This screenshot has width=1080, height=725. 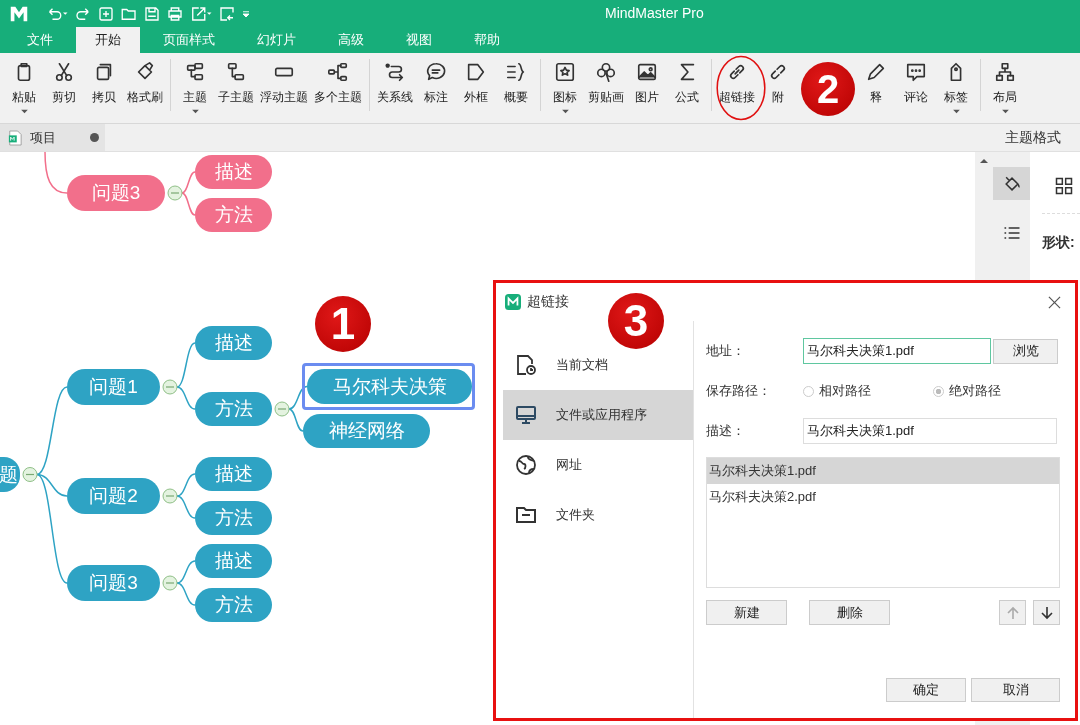 What do you see at coordinates (338, 88) in the screenshot?
I see `toolbar-button: 多个主题` at bounding box center [338, 88].